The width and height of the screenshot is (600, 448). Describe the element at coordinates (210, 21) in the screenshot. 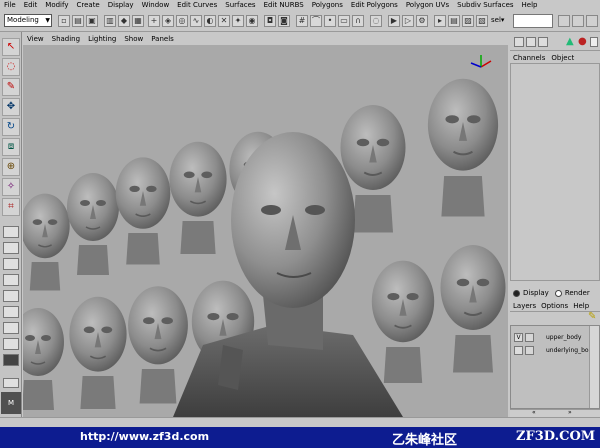

I see `mask-surfaces-icon: ◐` at that location.